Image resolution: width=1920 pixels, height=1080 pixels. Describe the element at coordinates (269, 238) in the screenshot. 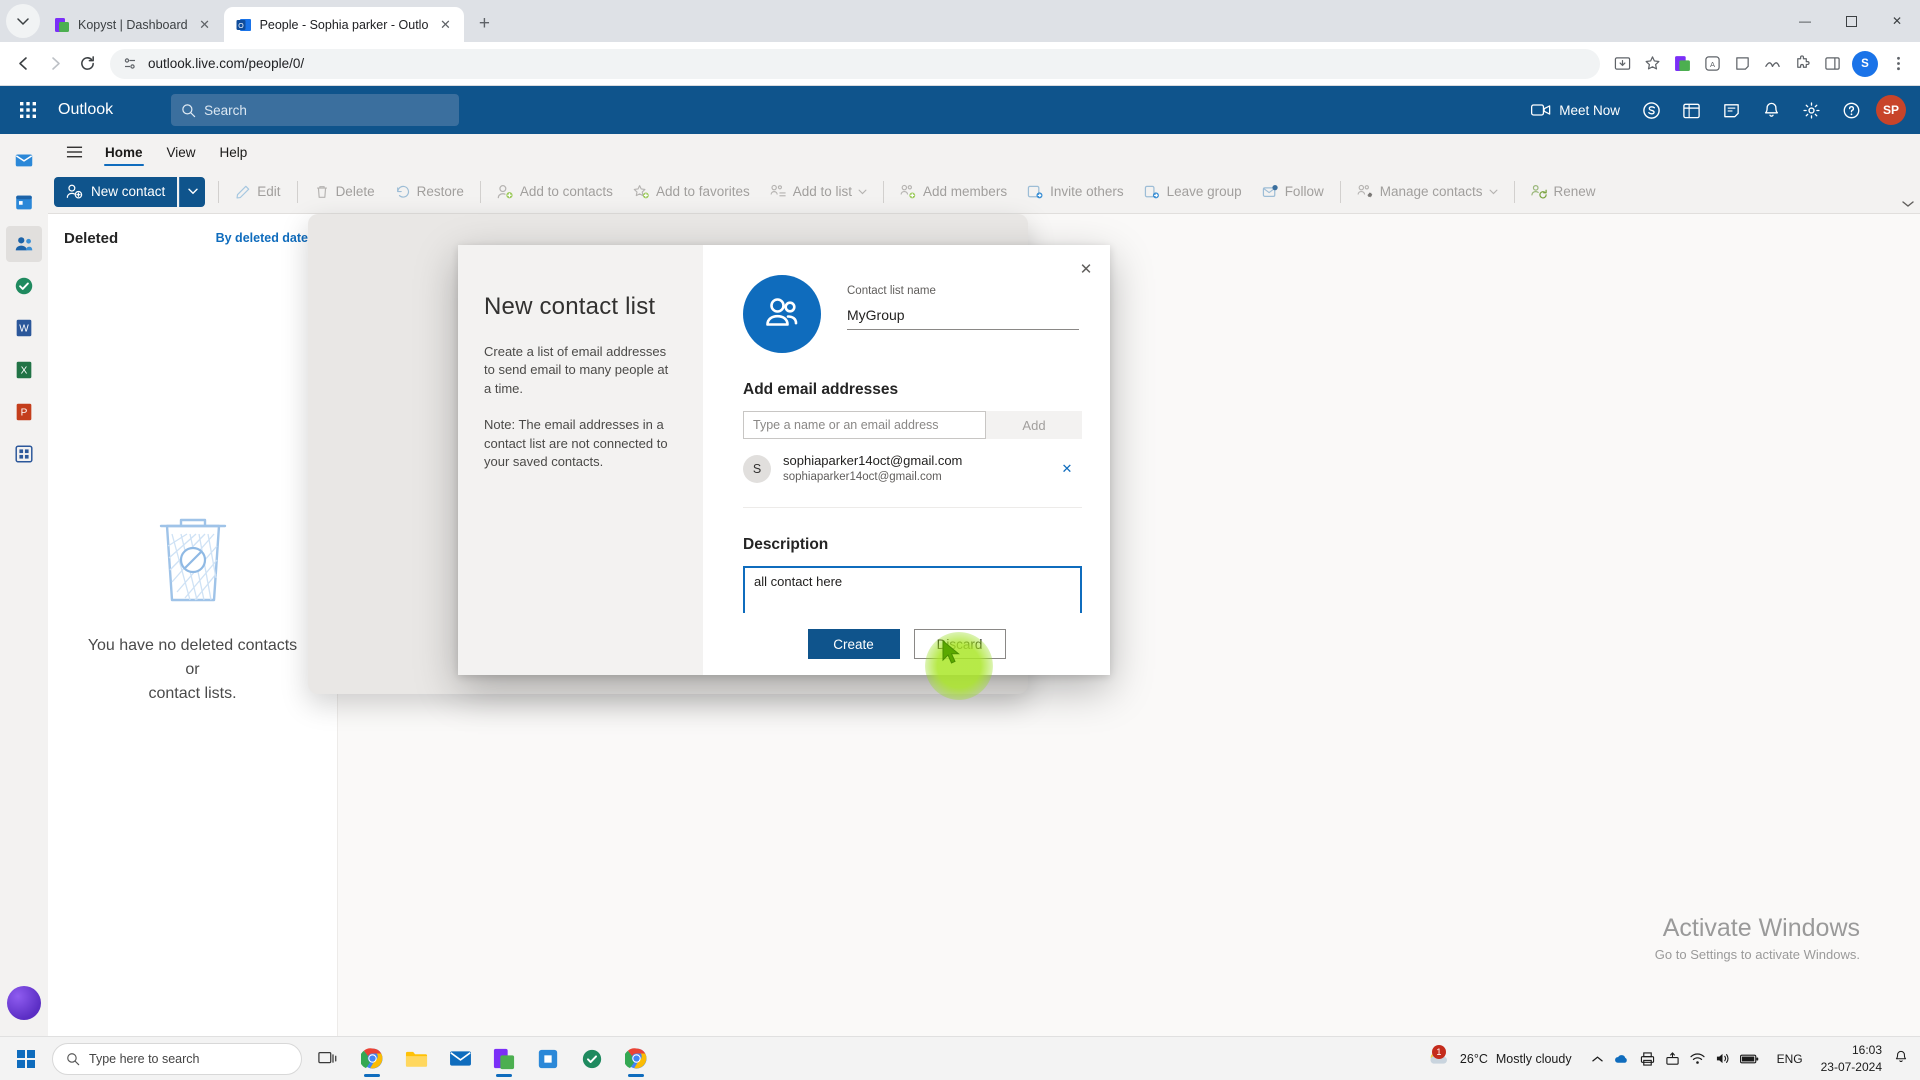

I see `sort-dropdown: By deleted date` at that location.